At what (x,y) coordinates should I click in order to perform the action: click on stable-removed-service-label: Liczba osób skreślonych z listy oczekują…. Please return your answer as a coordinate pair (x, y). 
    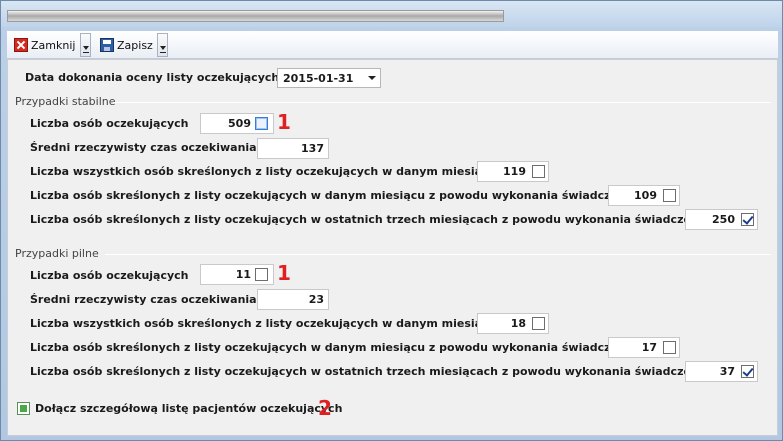
    Looking at the image, I should click on (334, 195).